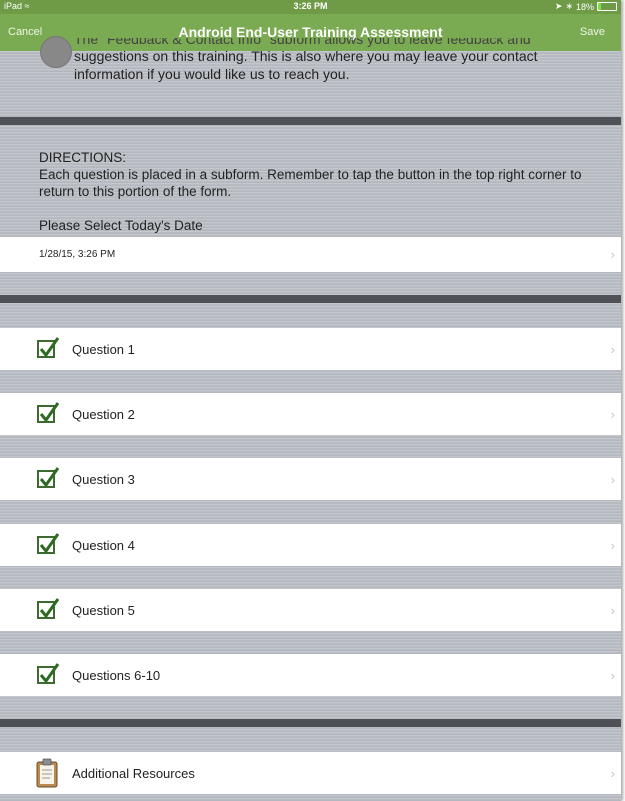 The height and width of the screenshot is (801, 625). I want to click on question-row-5: Question 5 ›, so click(310, 610).